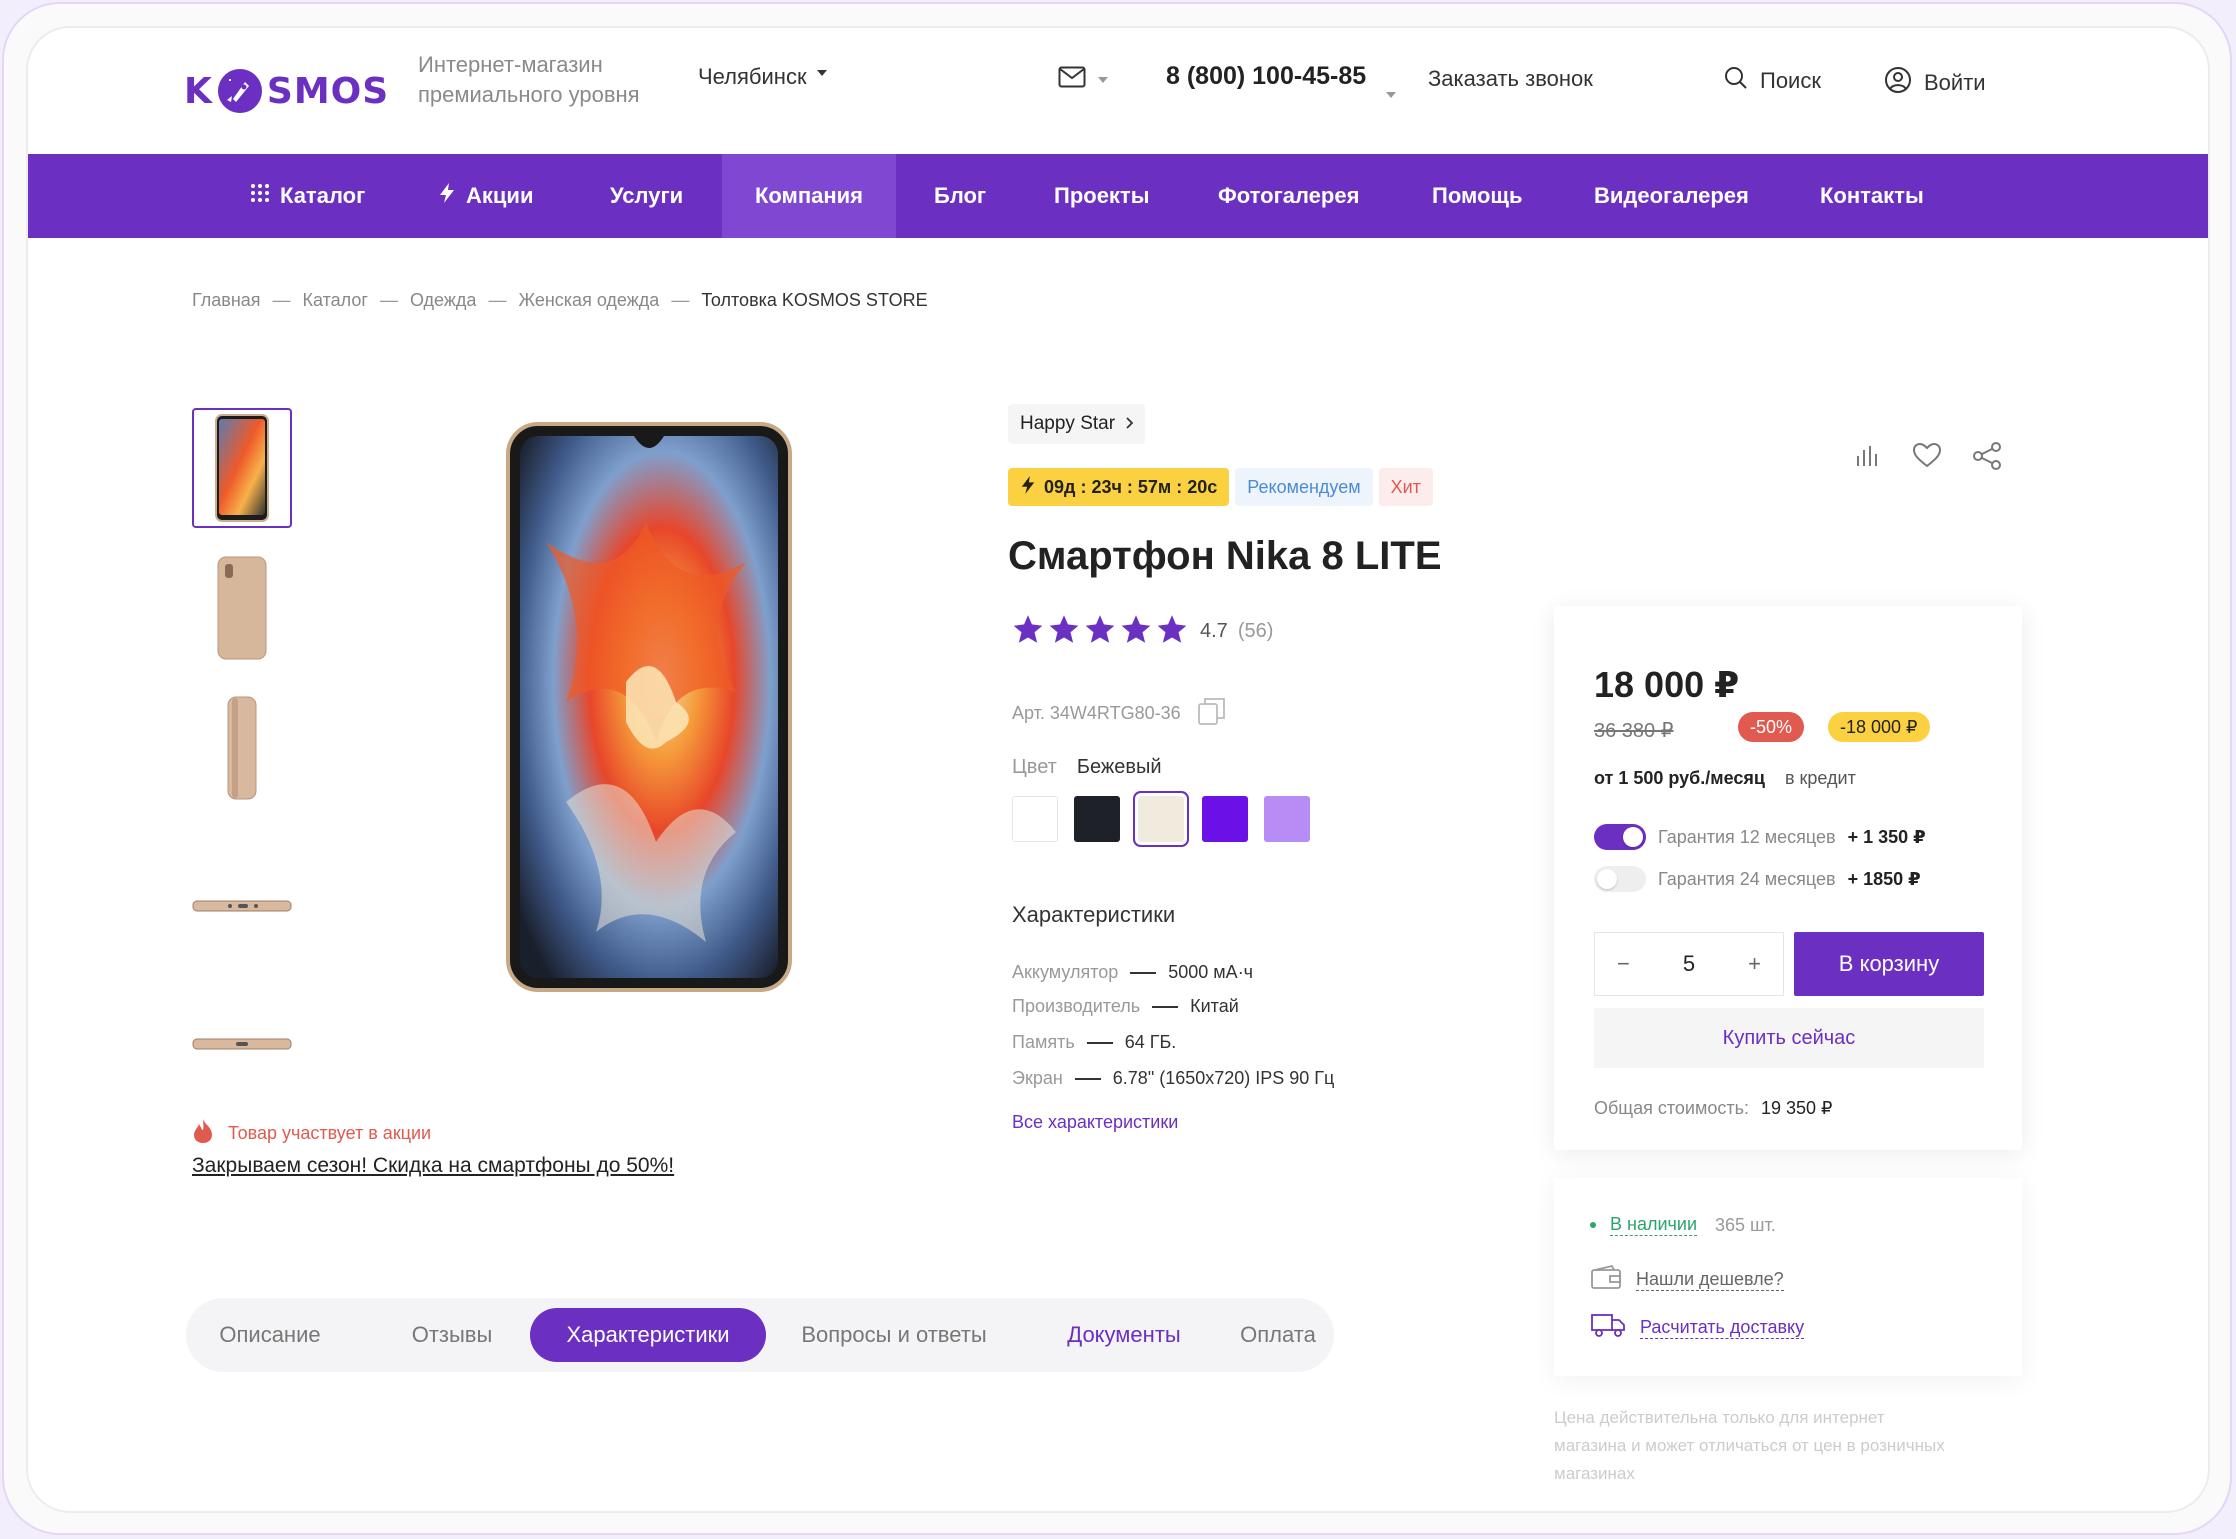 This screenshot has width=2236, height=1539. I want to click on thumbnail-side, so click(242, 748).